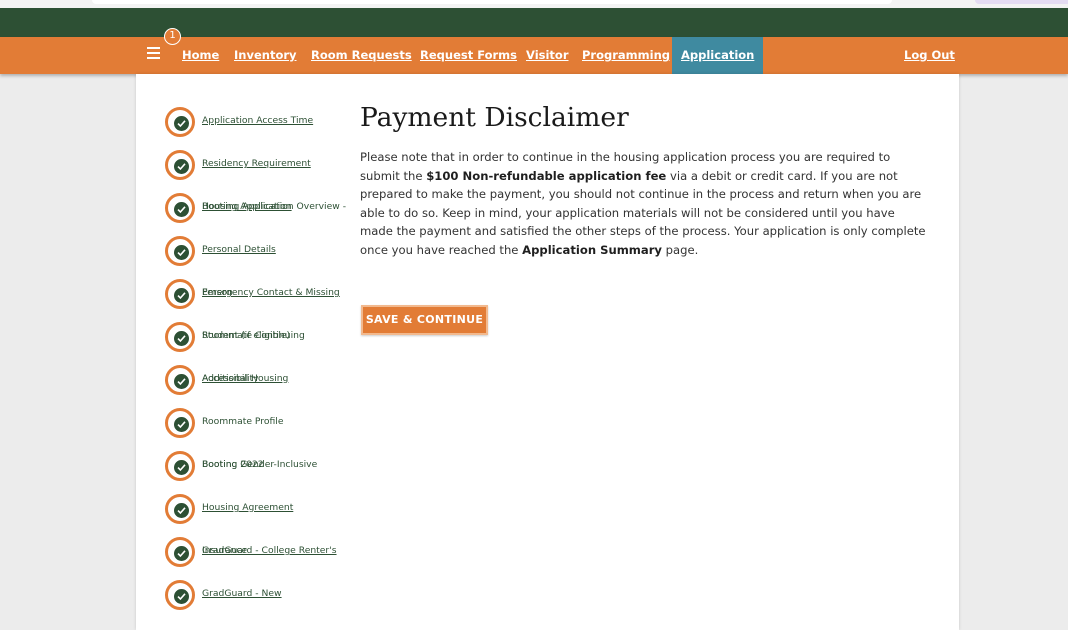 The height and width of the screenshot is (630, 1068). I want to click on step-item: Roommate Profile, so click(260, 424).